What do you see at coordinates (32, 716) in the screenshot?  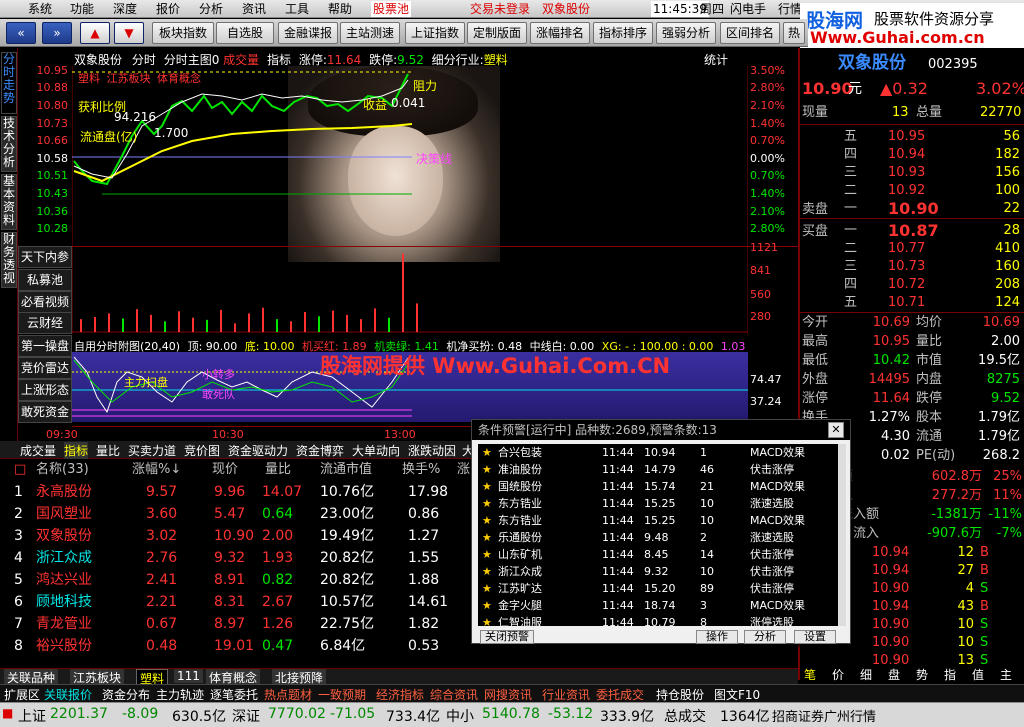 I see `sh-label: 上证` at bounding box center [32, 716].